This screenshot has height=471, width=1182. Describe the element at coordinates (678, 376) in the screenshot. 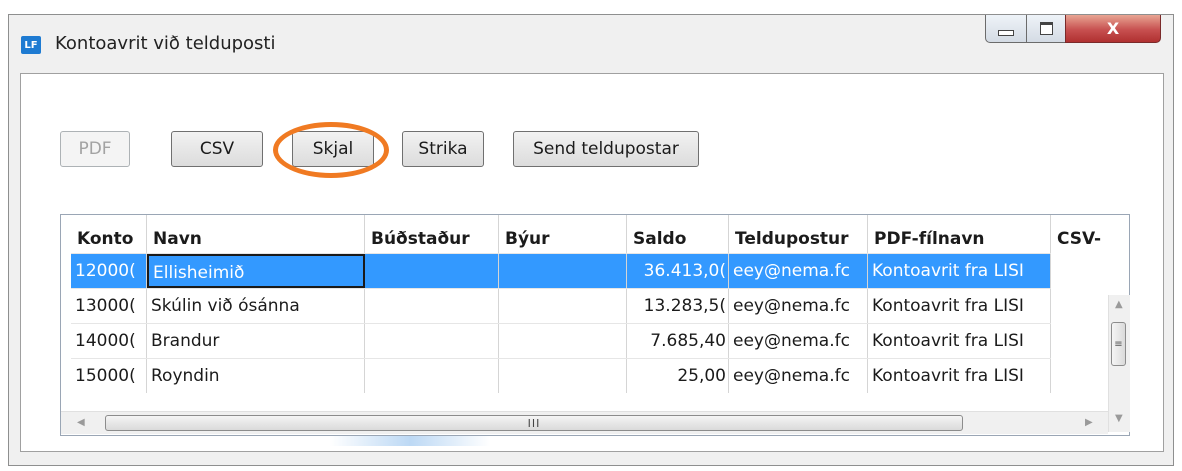

I see `cell-saldo: 25,00` at that location.